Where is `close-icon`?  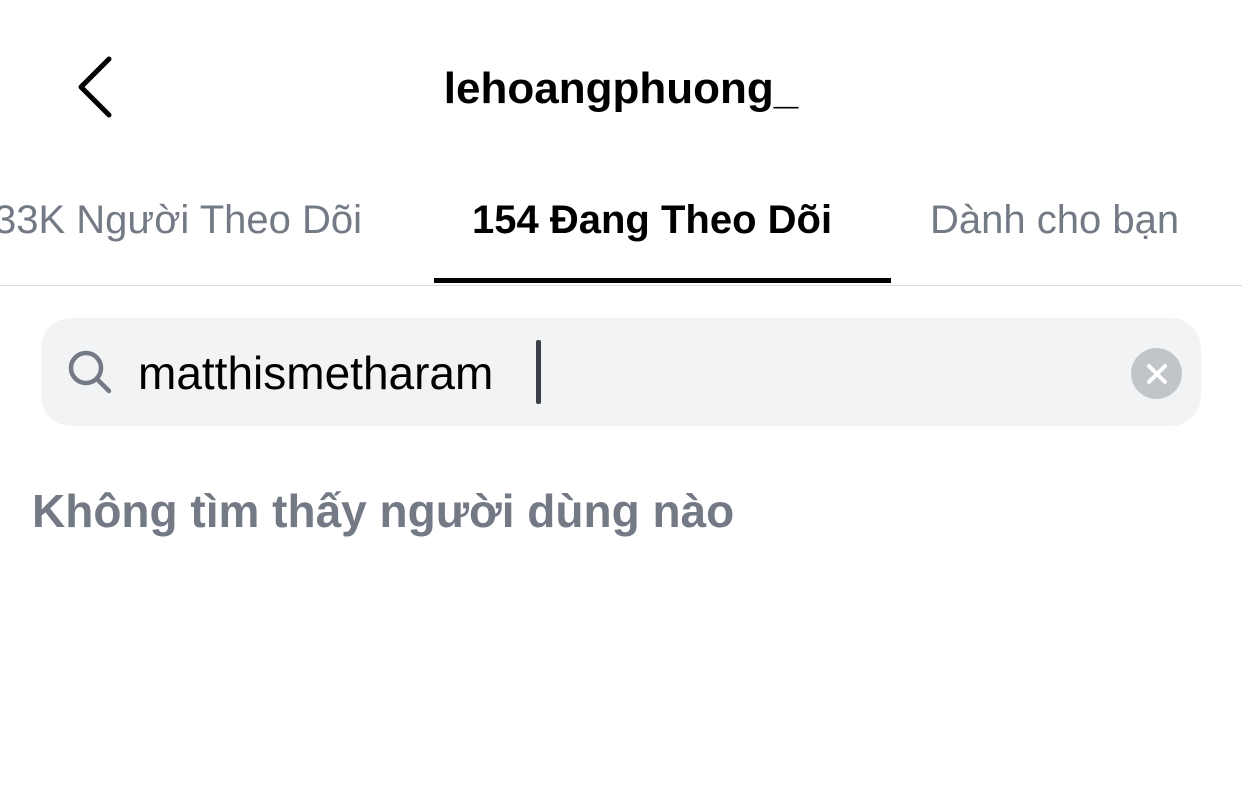
close-icon is located at coordinates (1156, 373).